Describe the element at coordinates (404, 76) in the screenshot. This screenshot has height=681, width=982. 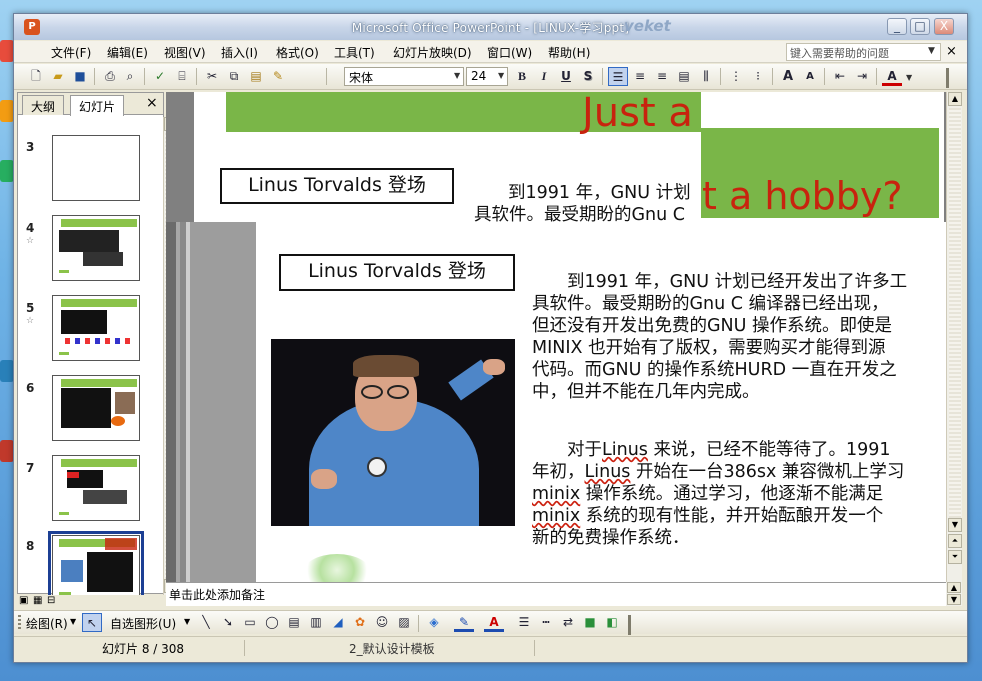
I see `font-name-select: 宋体` at that location.